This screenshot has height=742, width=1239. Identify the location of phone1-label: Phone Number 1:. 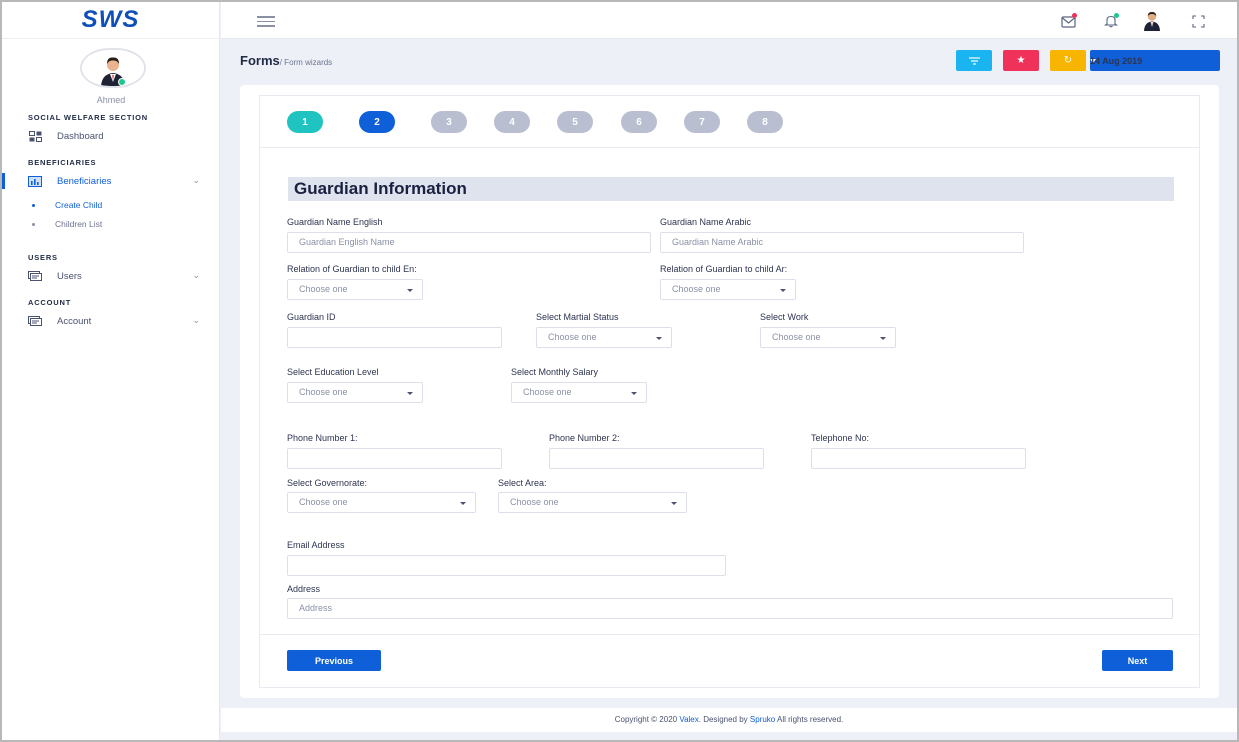
(322, 438).